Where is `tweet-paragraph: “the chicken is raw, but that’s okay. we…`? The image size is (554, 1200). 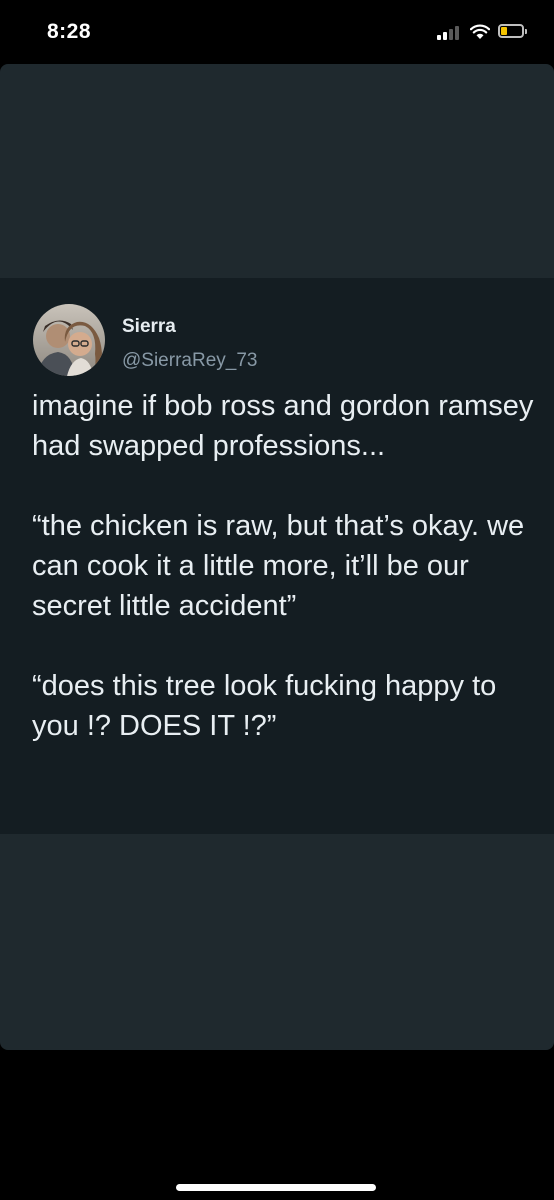
tweet-paragraph: “the chicken is raw, but that’s okay. we… is located at coordinates (278, 566).